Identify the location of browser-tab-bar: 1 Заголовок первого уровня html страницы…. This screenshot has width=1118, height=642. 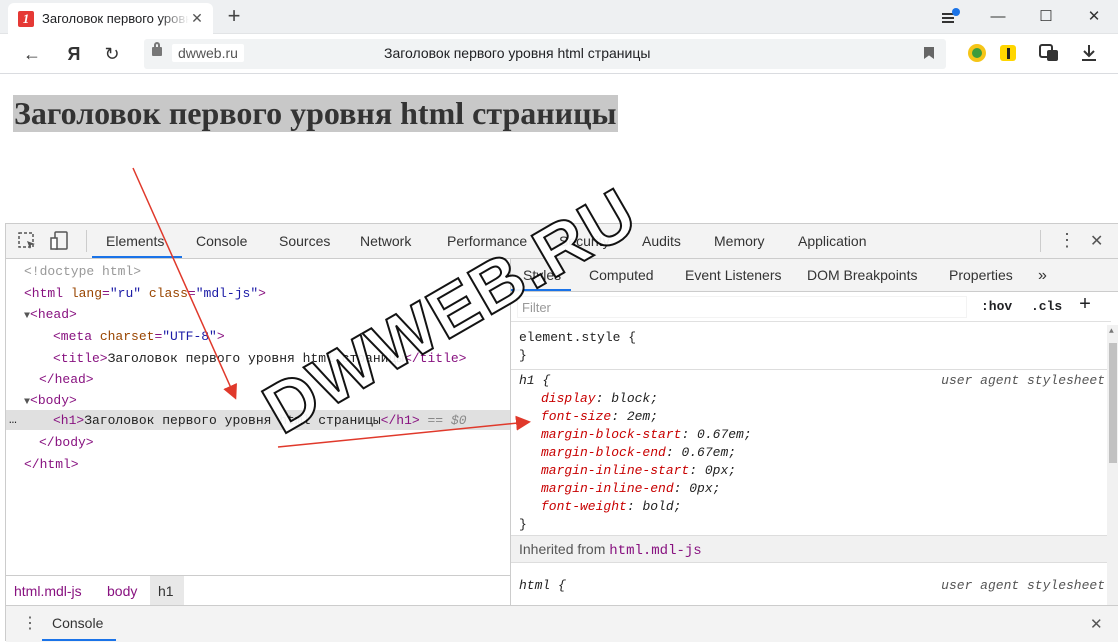
(559, 17).